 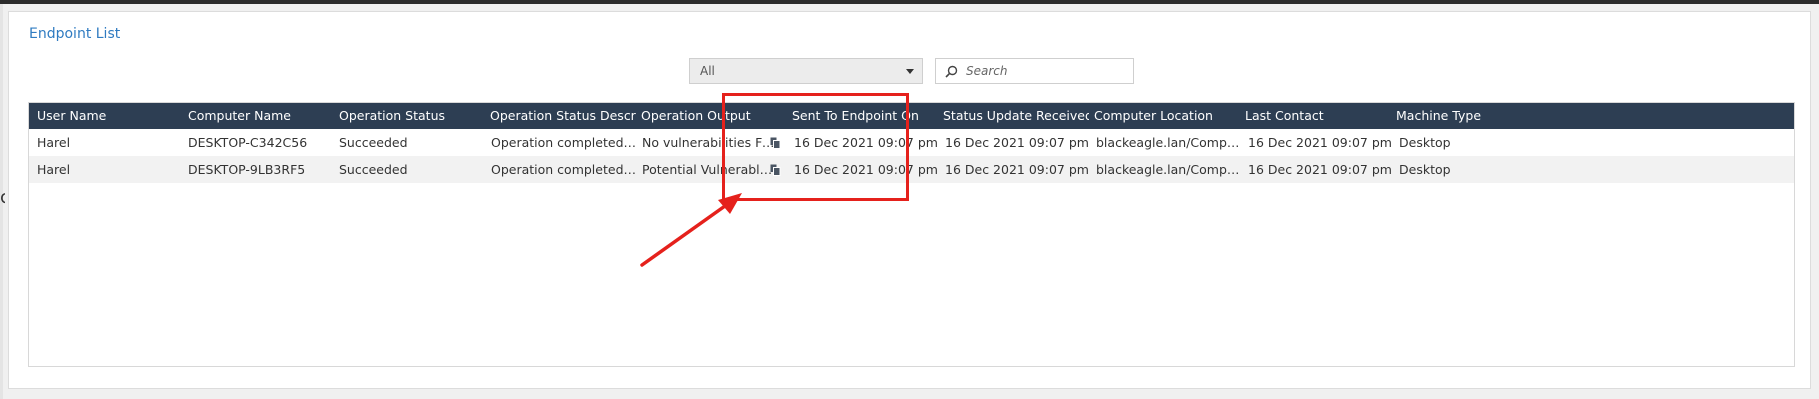 I want to click on chevron-down-icon, so click(x=910, y=71).